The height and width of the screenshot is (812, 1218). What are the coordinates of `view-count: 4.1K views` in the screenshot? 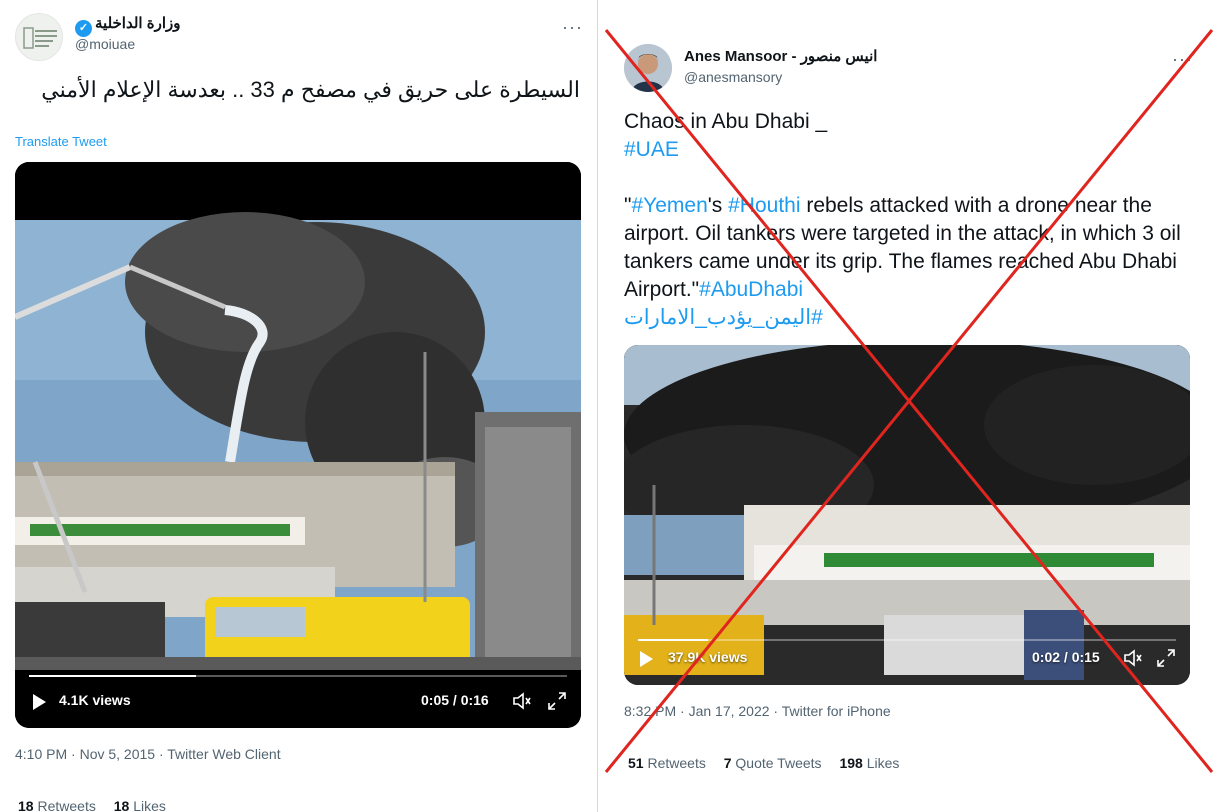 It's located at (95, 700).